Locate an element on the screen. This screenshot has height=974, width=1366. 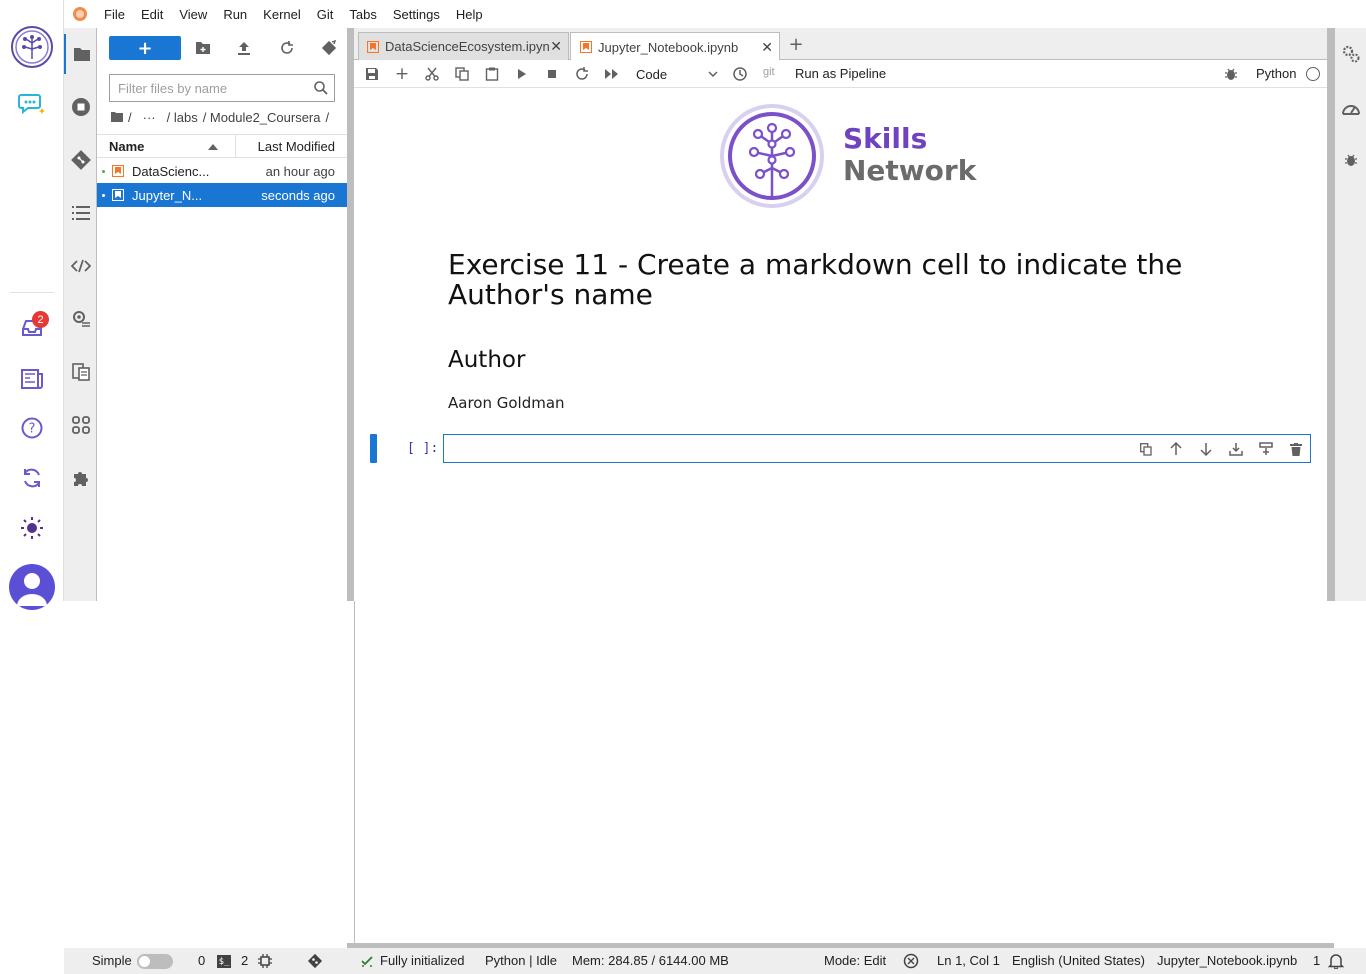
git-panel-icon is located at coordinates (80, 160).